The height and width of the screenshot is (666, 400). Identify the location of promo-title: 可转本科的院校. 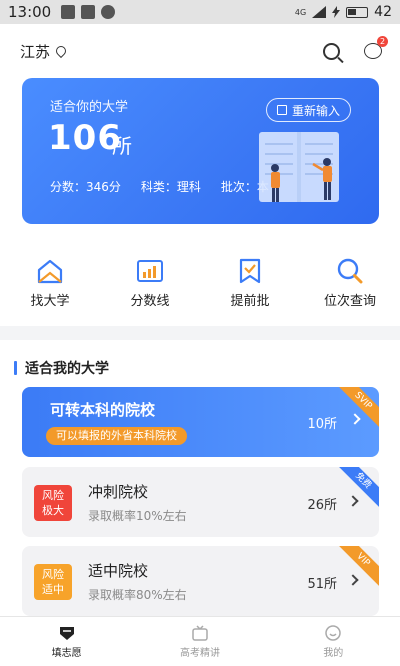
(103, 410).